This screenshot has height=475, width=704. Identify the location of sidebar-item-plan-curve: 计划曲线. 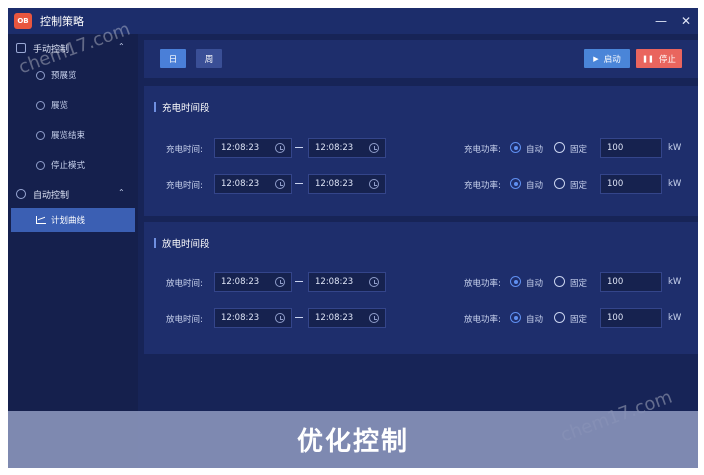
(73, 220).